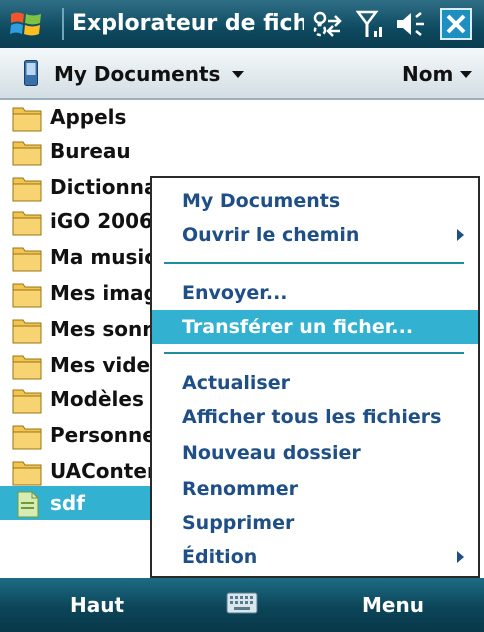  What do you see at coordinates (242, 117) in the screenshot?
I see `list-item: Appels` at bounding box center [242, 117].